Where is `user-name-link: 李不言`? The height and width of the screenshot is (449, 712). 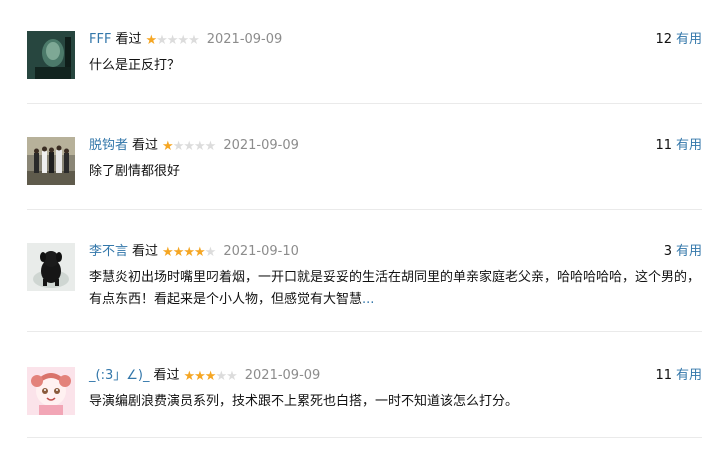
user-name-link: 李不言 is located at coordinates (108, 252).